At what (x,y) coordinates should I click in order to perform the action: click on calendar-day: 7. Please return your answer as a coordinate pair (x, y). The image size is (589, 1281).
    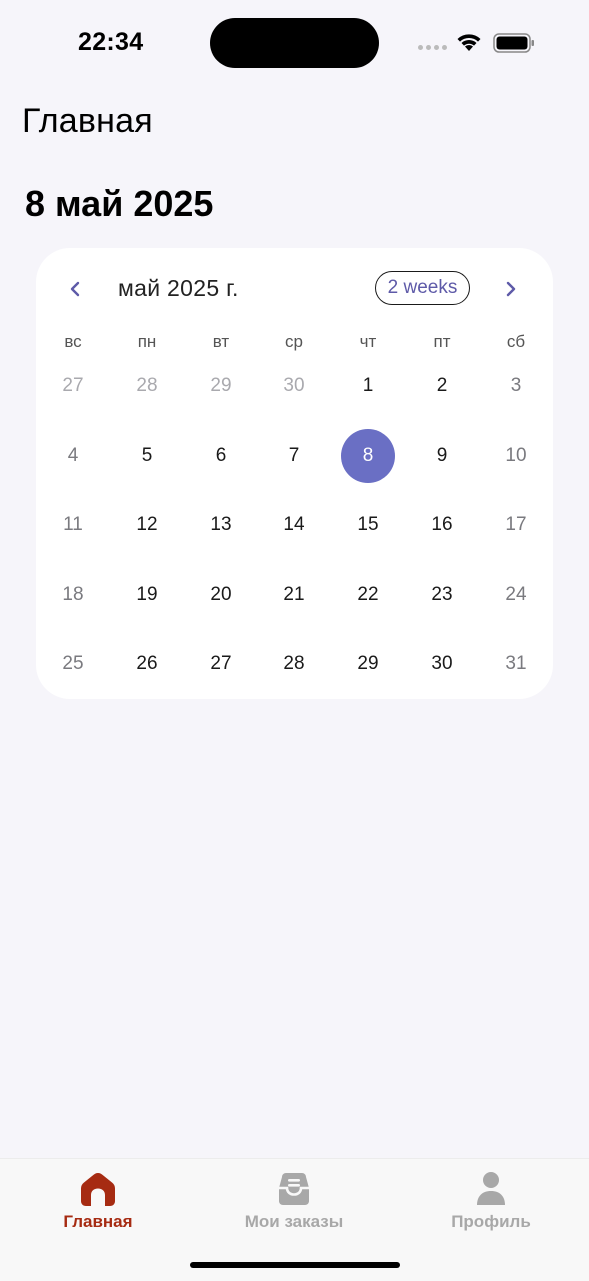
    Looking at the image, I should click on (294, 456).